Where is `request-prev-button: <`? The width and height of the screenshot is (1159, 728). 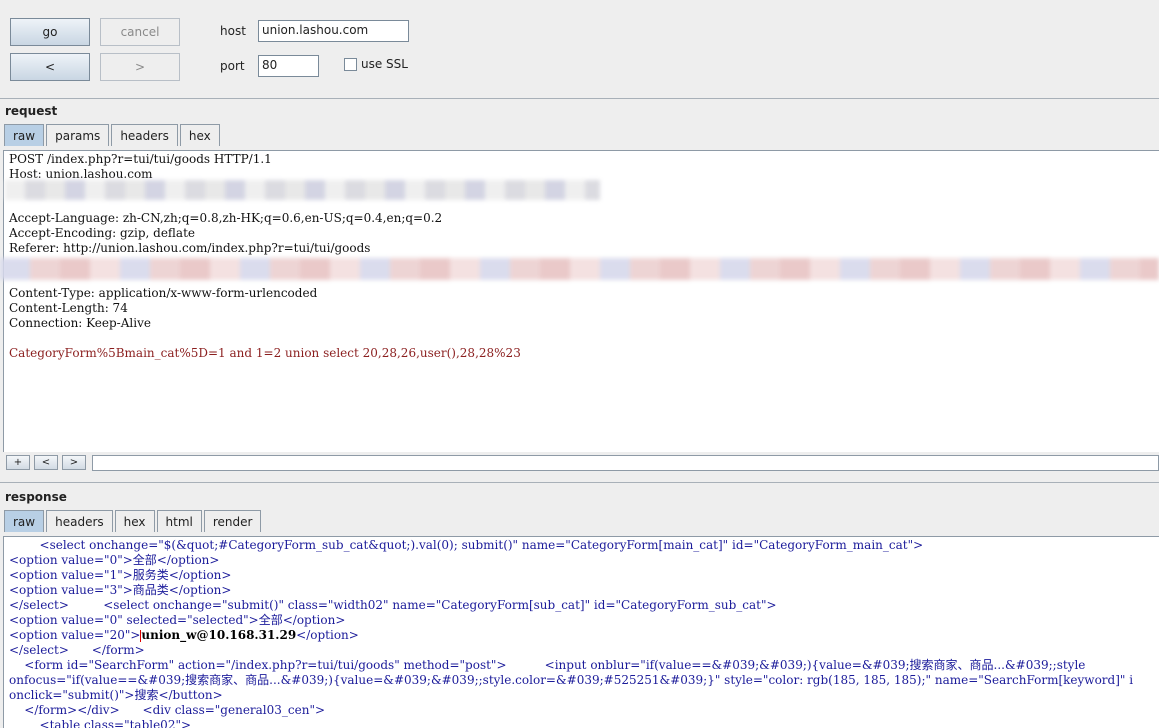 request-prev-button: < is located at coordinates (46, 462).